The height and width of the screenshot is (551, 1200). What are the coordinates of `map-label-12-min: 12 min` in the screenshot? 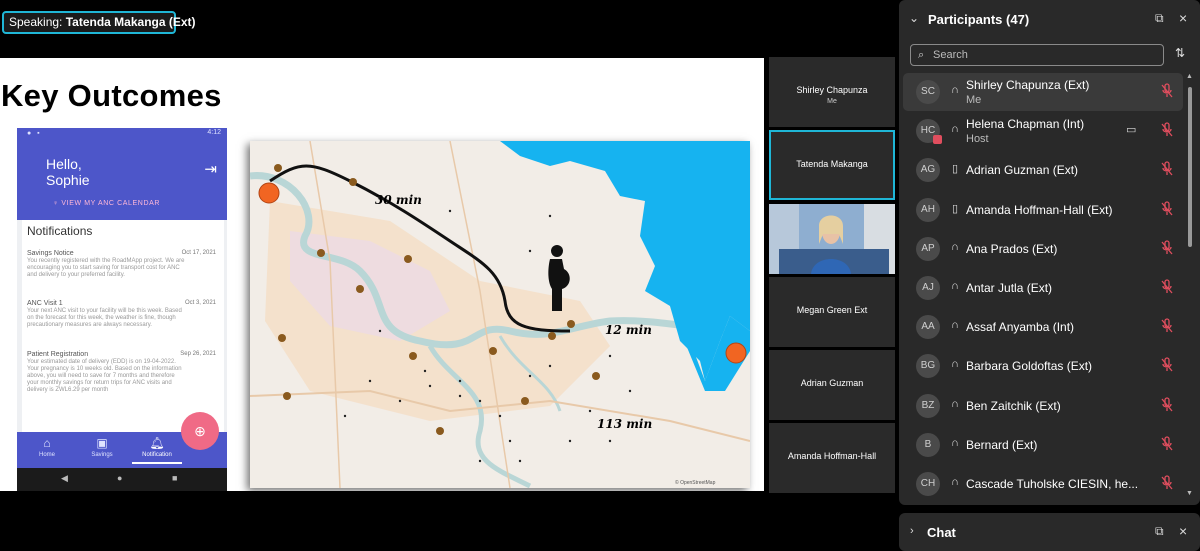 It's located at (628, 330).